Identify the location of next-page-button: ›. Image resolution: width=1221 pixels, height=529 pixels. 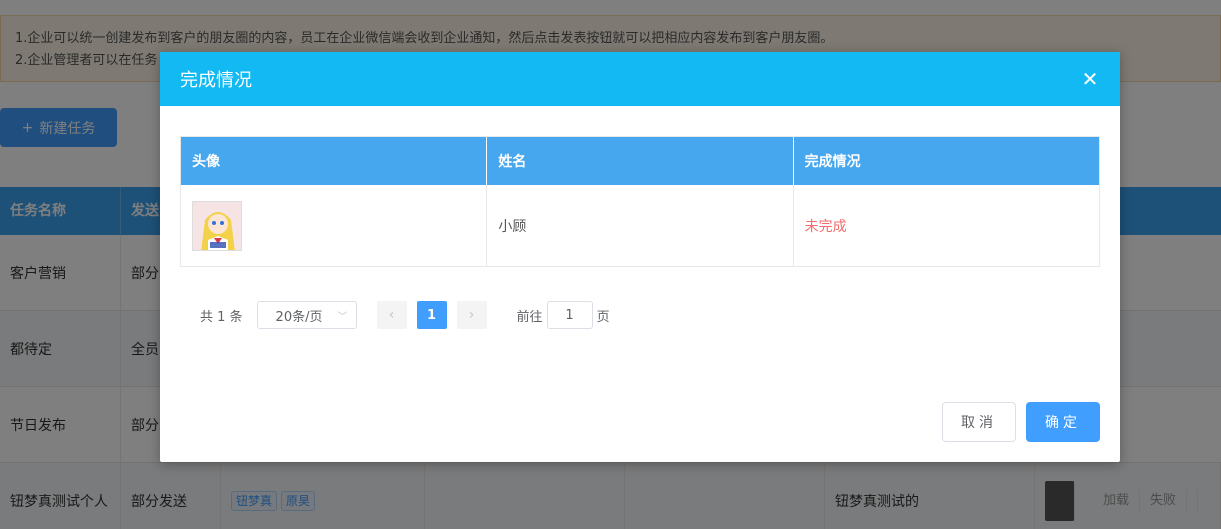
(471, 315).